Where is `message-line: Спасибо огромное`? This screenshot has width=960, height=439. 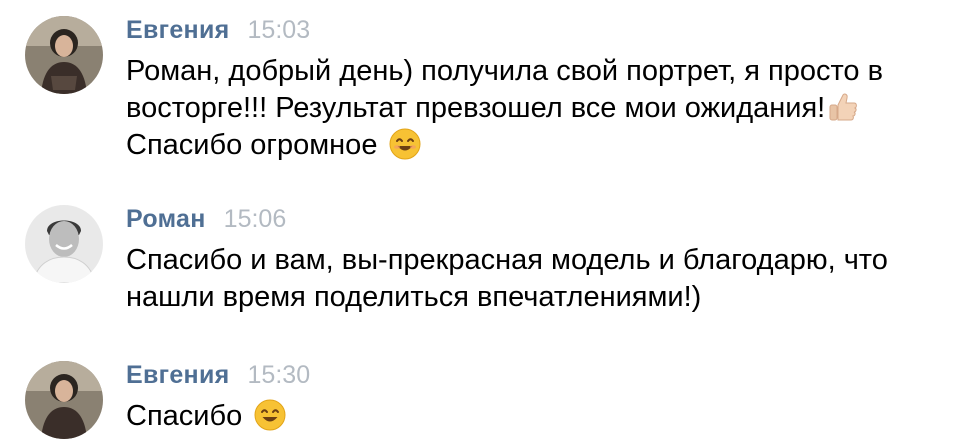
message-line: Спасибо огромное is located at coordinates (252, 145).